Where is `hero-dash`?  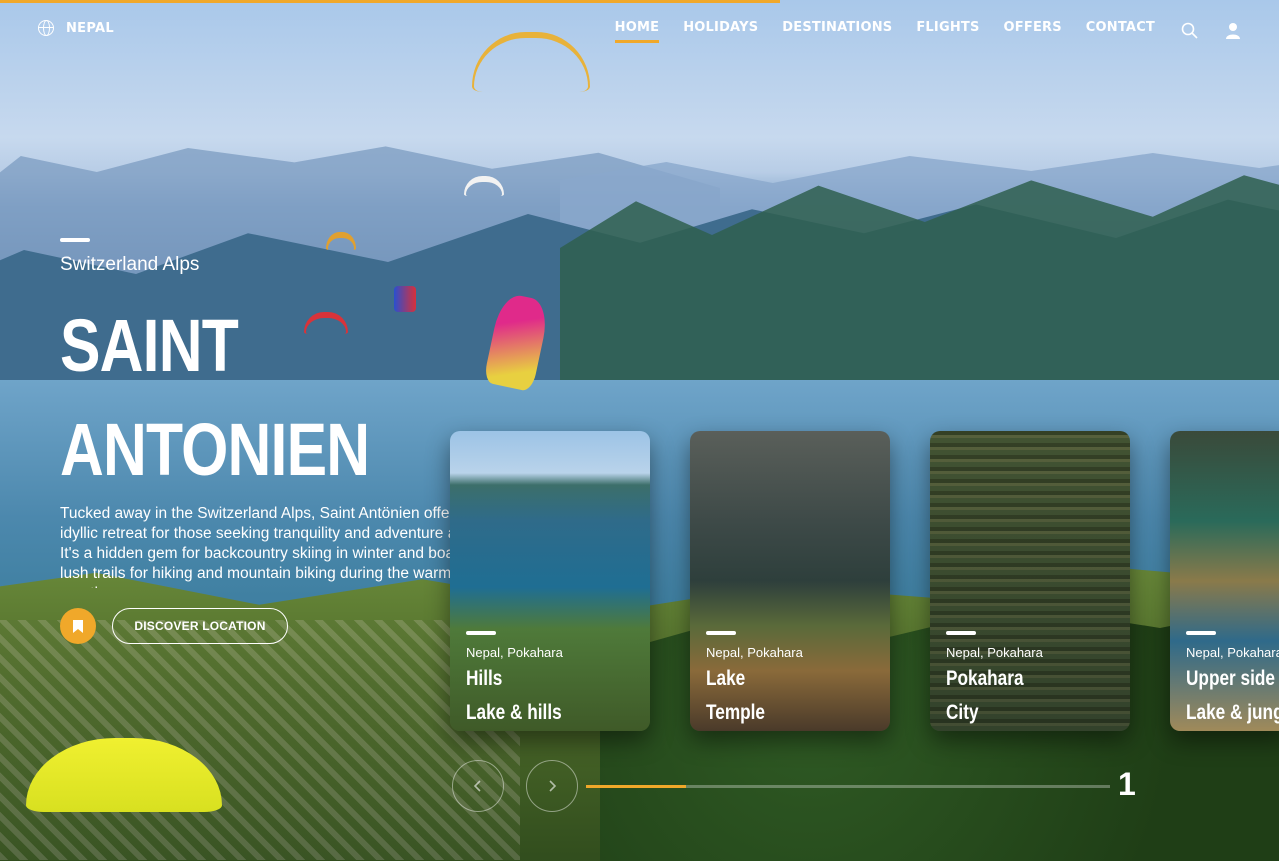 hero-dash is located at coordinates (75, 240).